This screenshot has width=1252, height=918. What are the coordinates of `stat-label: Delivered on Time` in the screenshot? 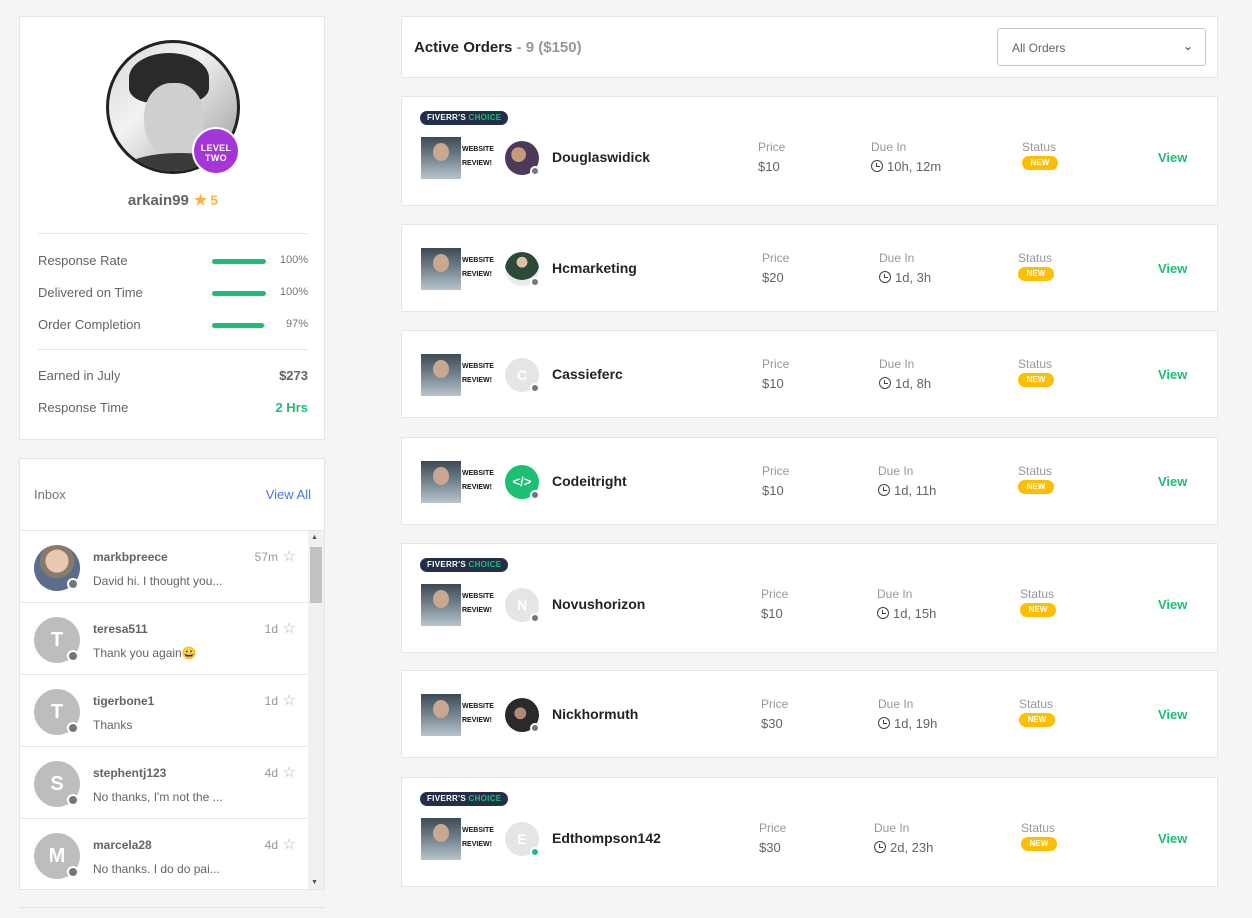 It's located at (90, 292).